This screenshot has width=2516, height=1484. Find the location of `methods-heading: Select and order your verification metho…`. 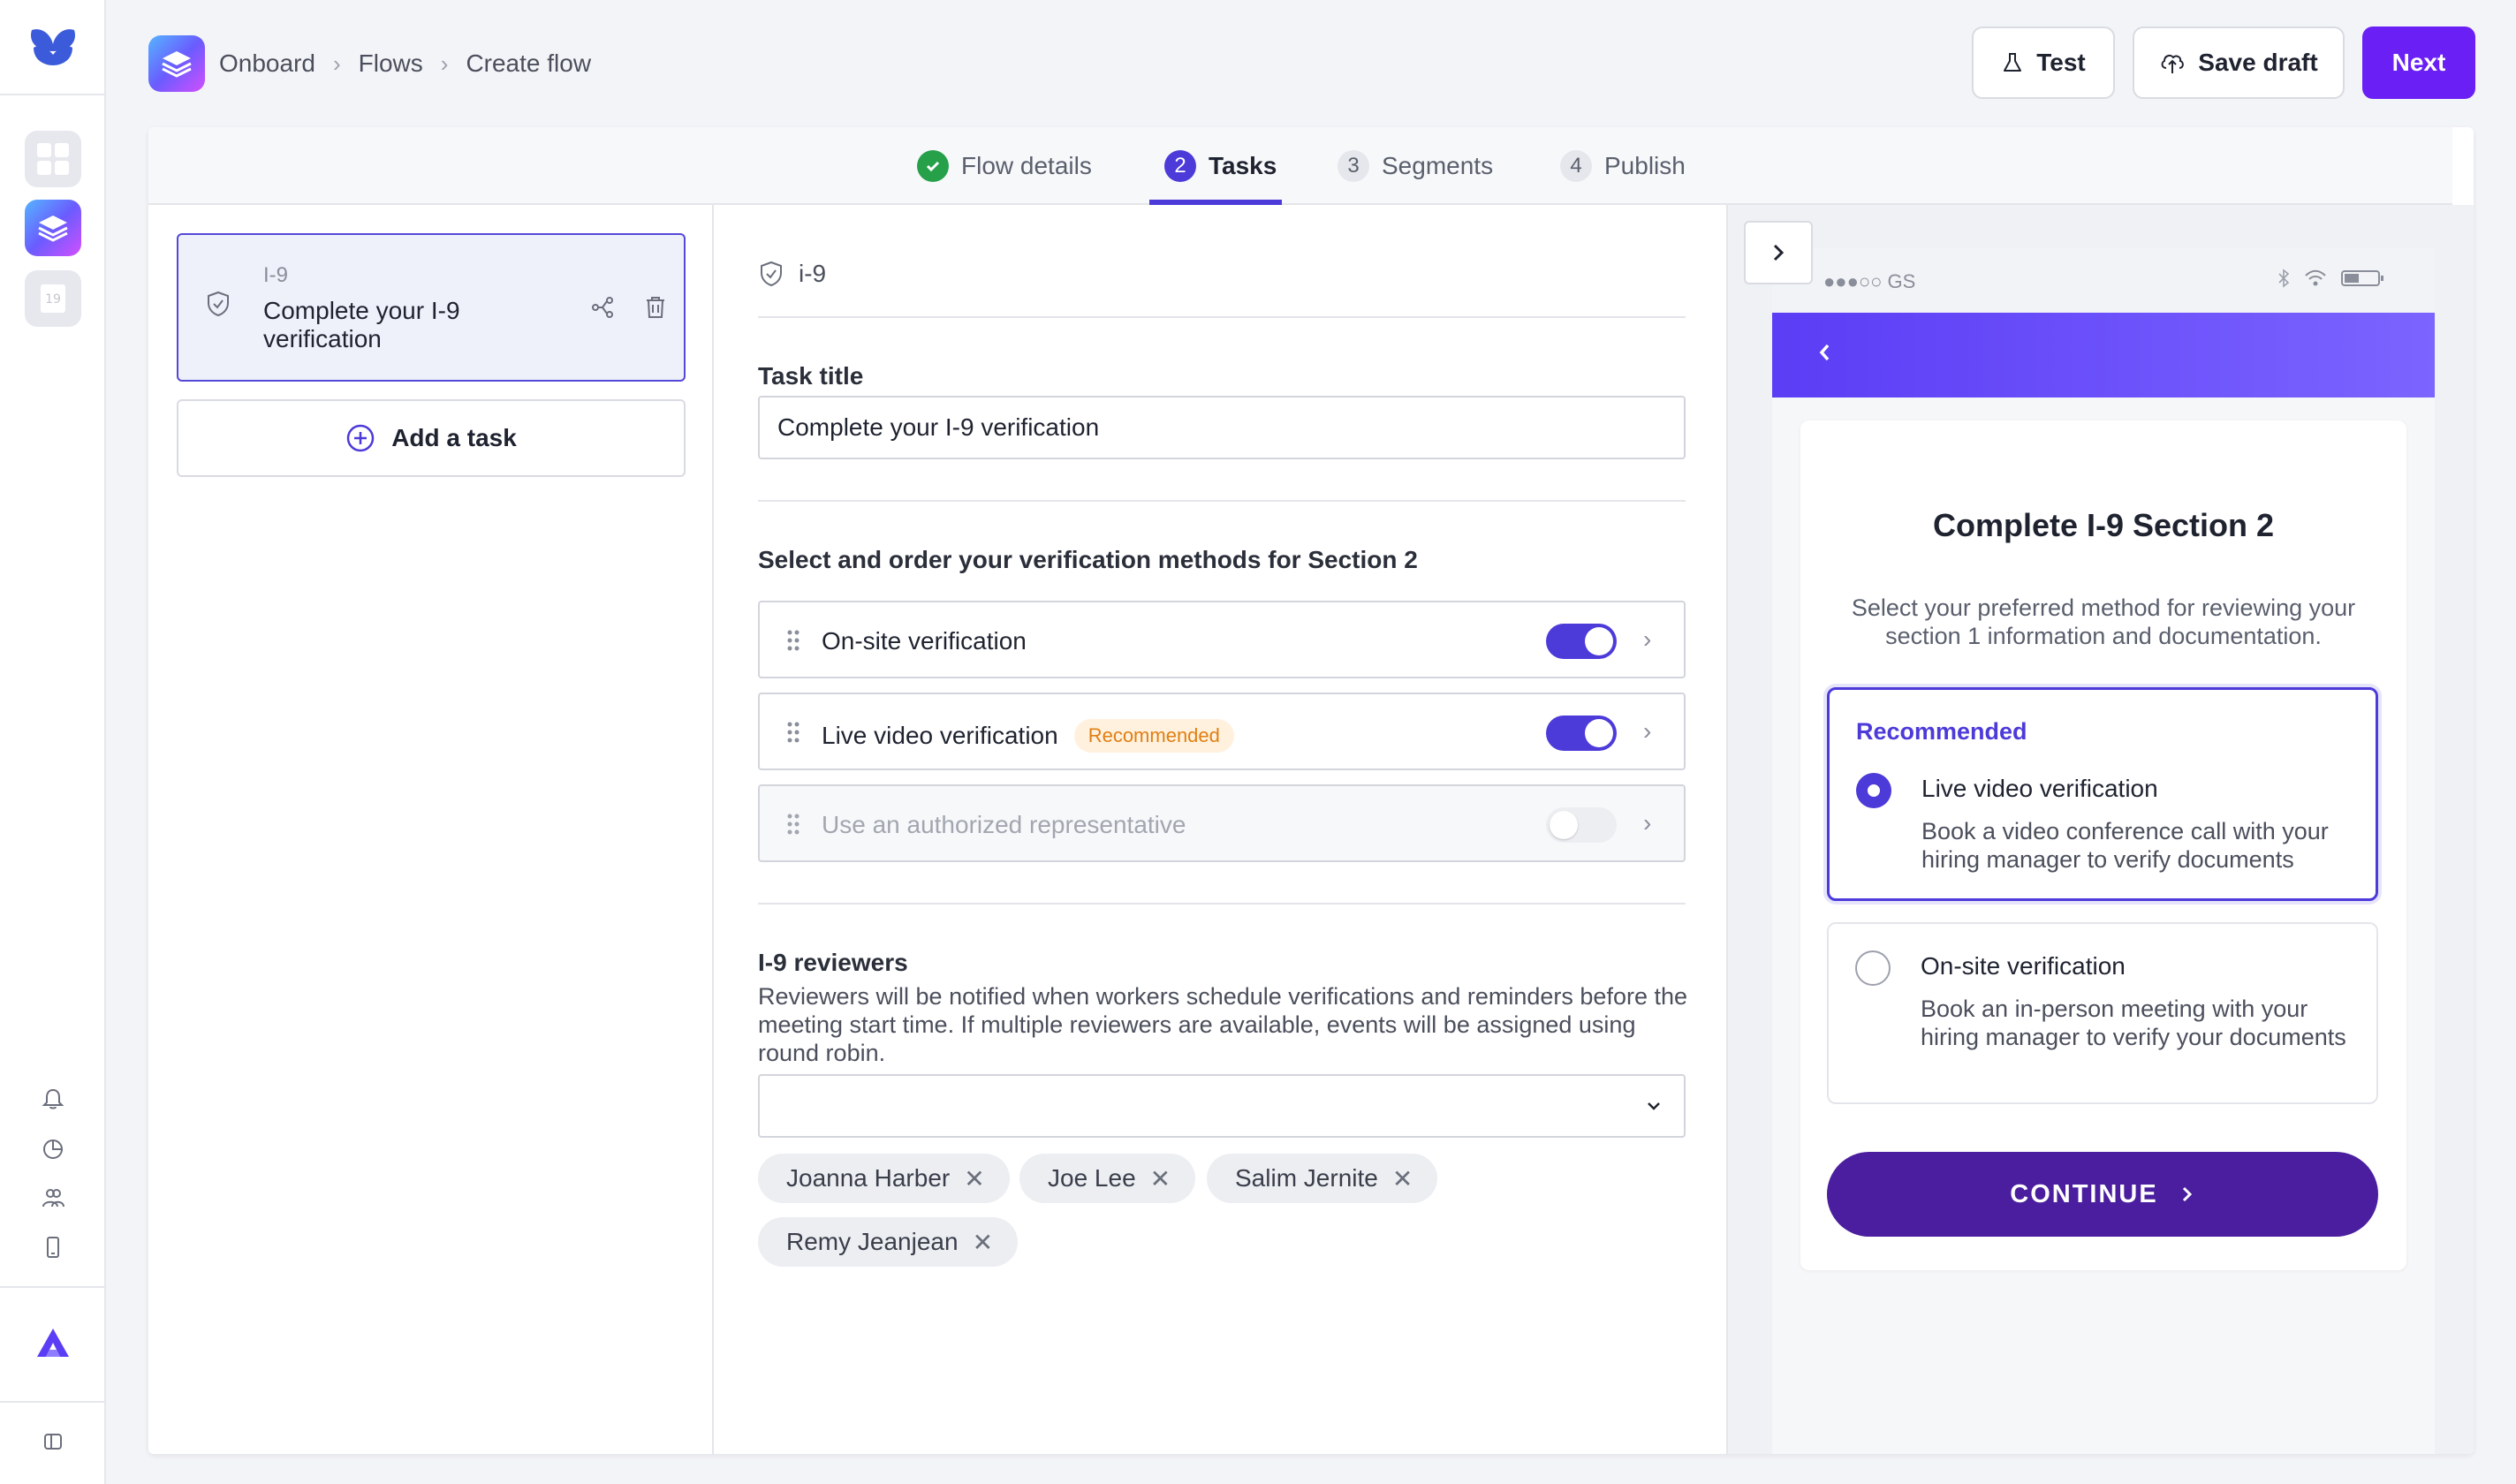

methods-heading: Select and order your verification metho… is located at coordinates (1088, 559).